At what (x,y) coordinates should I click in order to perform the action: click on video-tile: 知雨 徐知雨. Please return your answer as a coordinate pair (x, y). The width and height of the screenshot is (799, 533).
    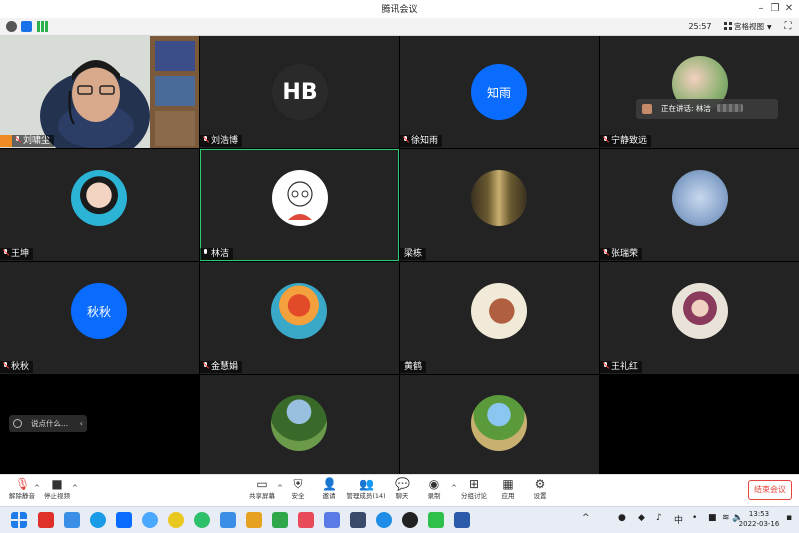
    Looking at the image, I should click on (499, 92).